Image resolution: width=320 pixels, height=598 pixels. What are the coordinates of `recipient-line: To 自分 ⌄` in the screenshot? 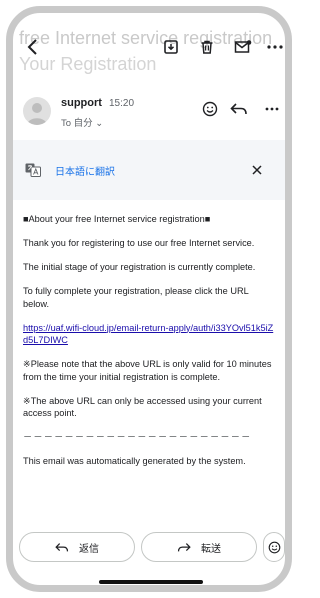 It's located at (82, 122).